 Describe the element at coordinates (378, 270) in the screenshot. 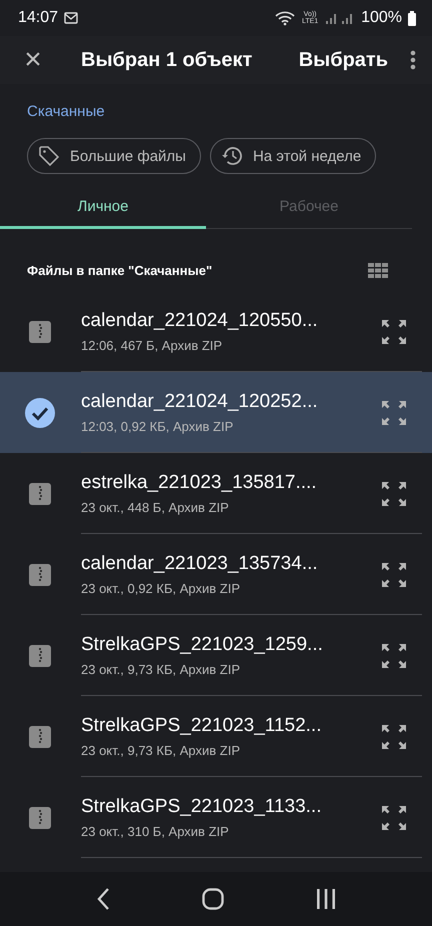

I see `grid-view-icon` at that location.